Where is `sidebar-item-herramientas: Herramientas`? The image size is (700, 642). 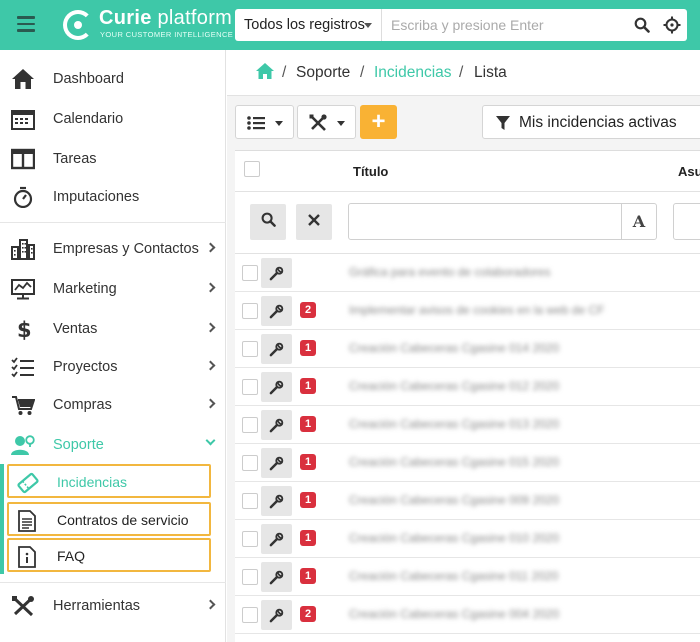 sidebar-item-herramientas: Herramientas is located at coordinates (113, 606).